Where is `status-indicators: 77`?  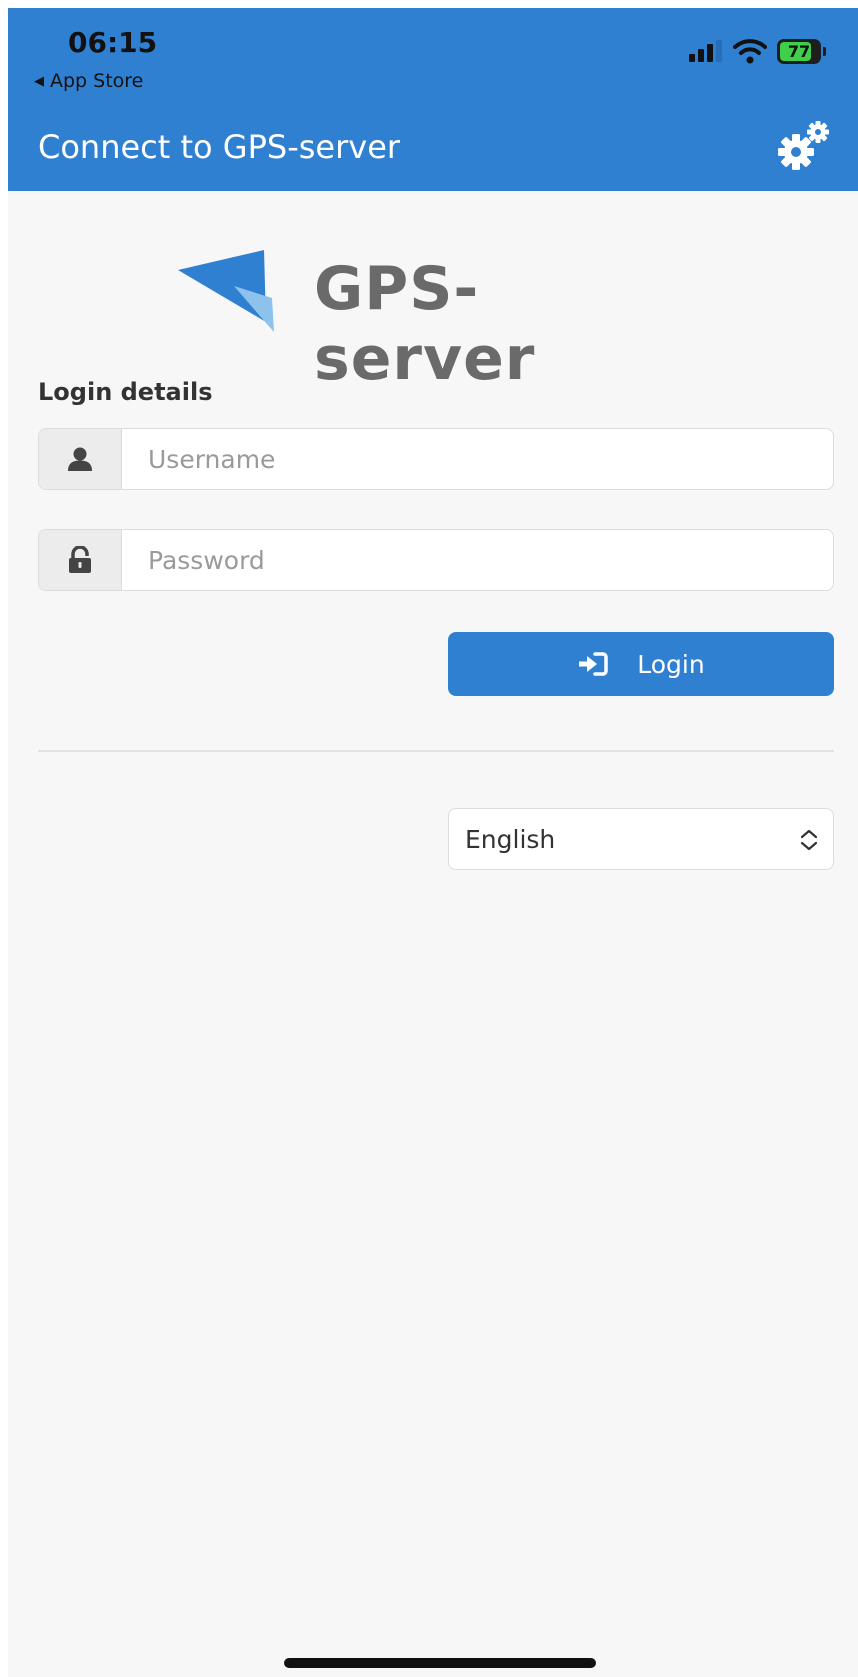 status-indicators: 77 is located at coordinates (757, 51).